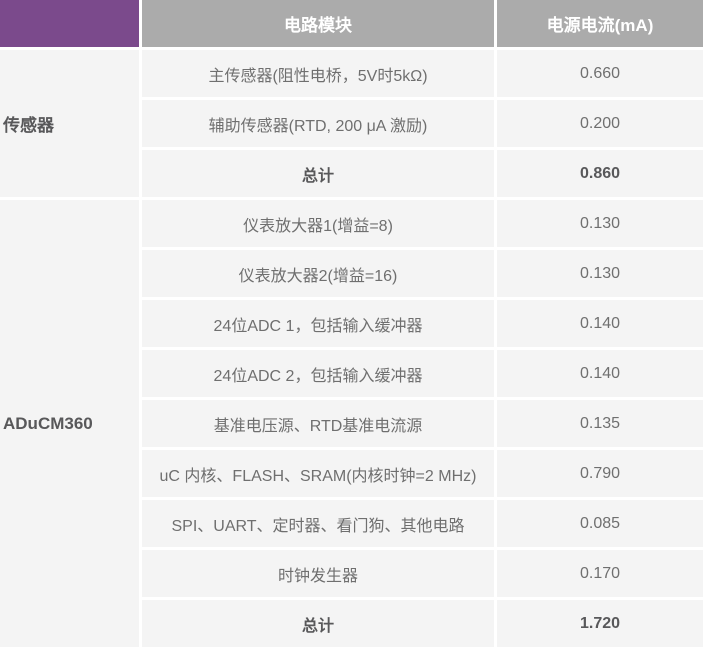 The width and height of the screenshot is (703, 650). Describe the element at coordinates (600, 123) in the screenshot. I see `current-cell-aux-sensor: 0.200` at that location.